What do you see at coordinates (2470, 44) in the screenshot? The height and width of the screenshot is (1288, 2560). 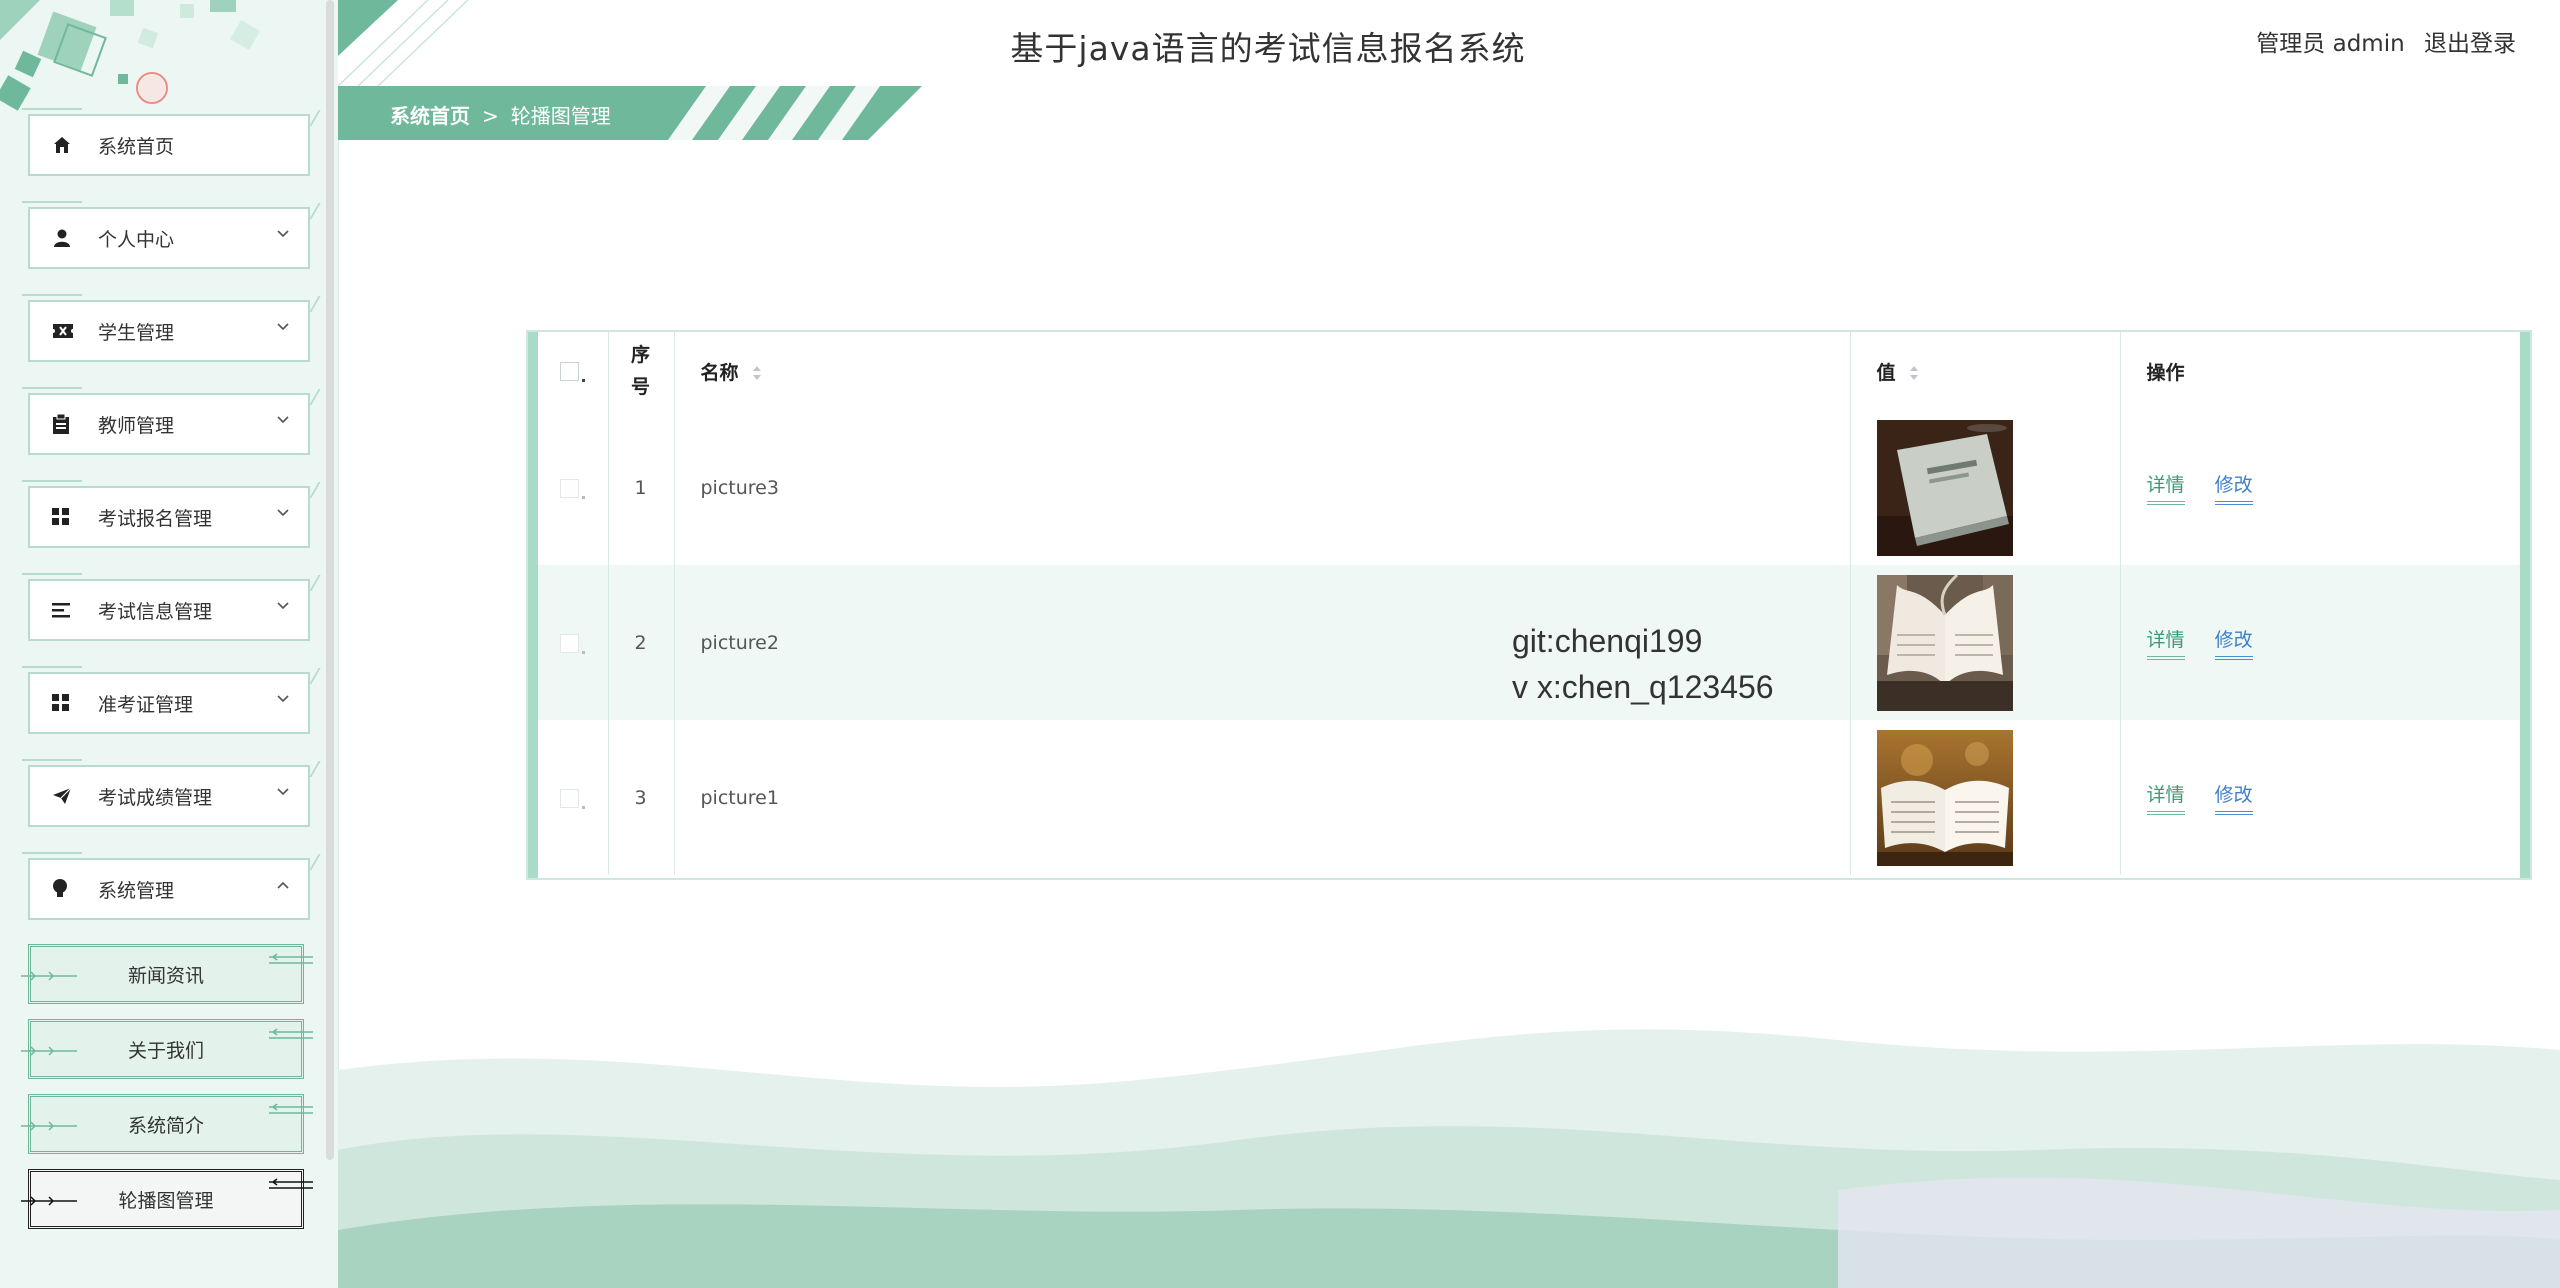 I see `logout-link: 退出登录` at bounding box center [2470, 44].